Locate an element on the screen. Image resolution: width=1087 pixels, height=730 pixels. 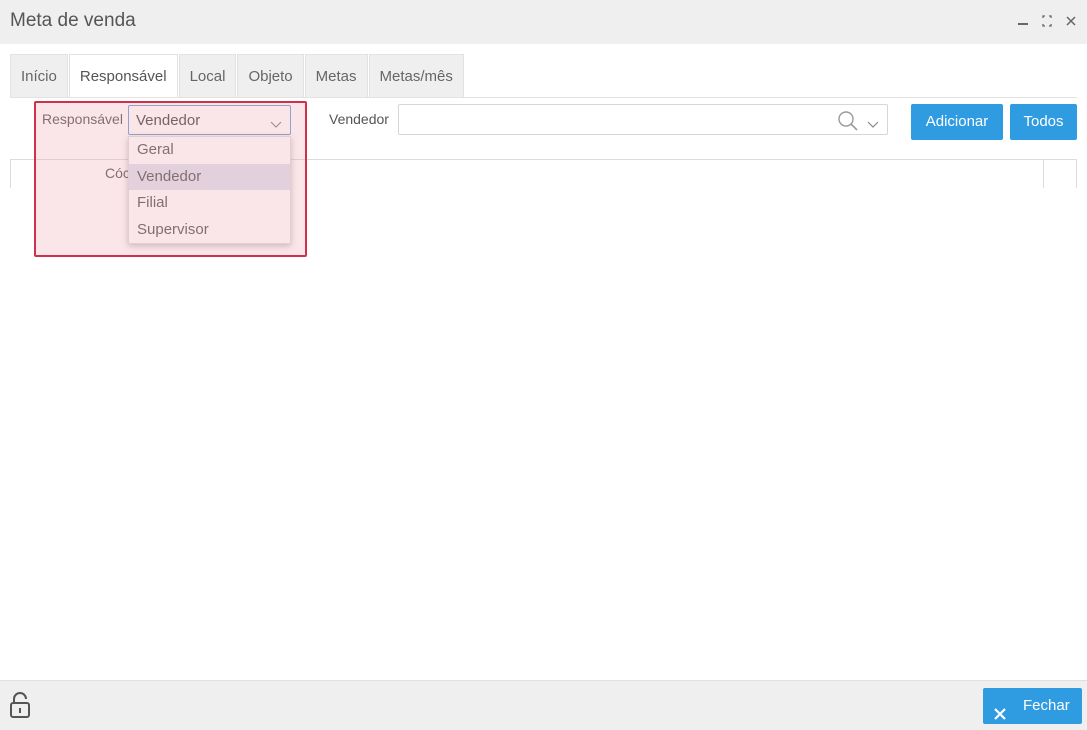
grid-column-divider is located at coordinates (1043, 174).